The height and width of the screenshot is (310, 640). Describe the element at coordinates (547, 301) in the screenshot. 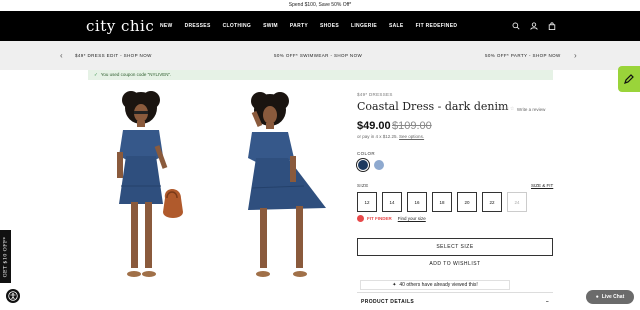

I see `minus-icon: –` at that location.